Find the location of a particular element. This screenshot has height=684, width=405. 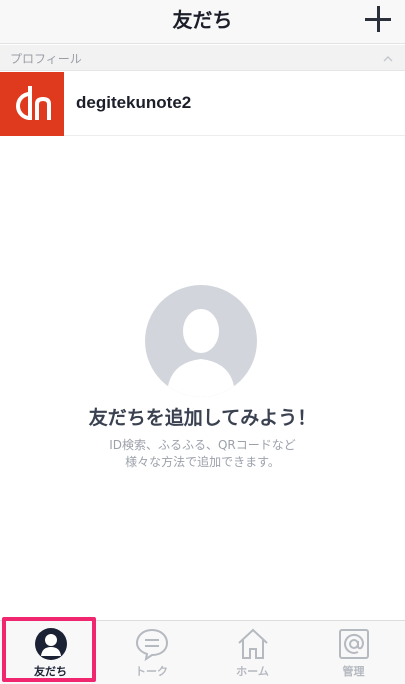

empty-desc-line-2: 様々な方法で追加できます。 is located at coordinates (202, 462).